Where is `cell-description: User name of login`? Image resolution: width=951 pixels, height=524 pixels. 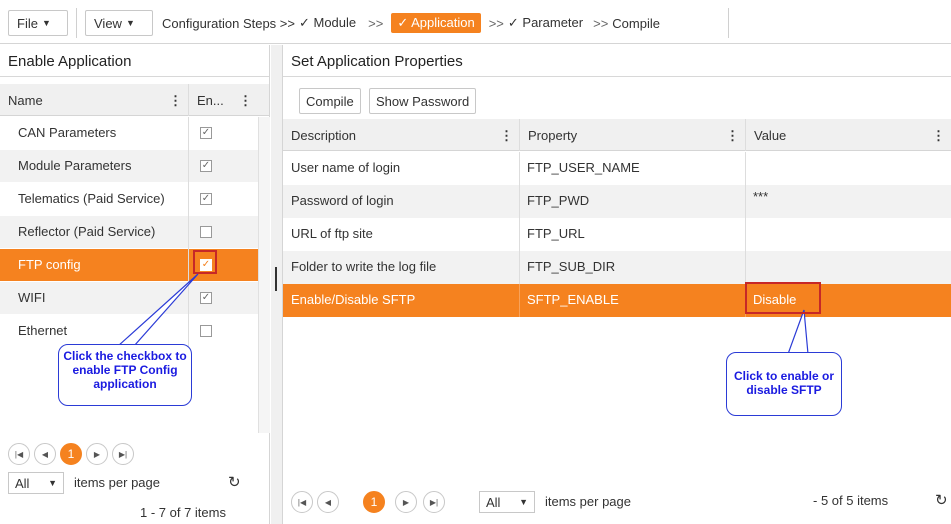 cell-description: User name of login is located at coordinates (346, 167).